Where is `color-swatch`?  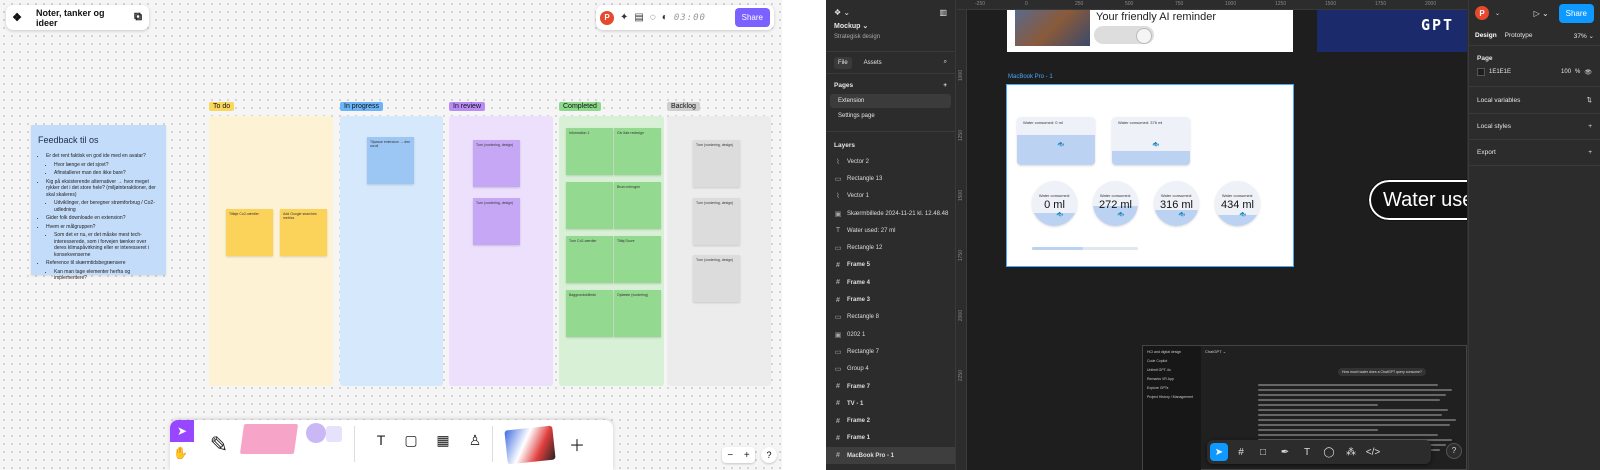 color-swatch is located at coordinates (1481, 72).